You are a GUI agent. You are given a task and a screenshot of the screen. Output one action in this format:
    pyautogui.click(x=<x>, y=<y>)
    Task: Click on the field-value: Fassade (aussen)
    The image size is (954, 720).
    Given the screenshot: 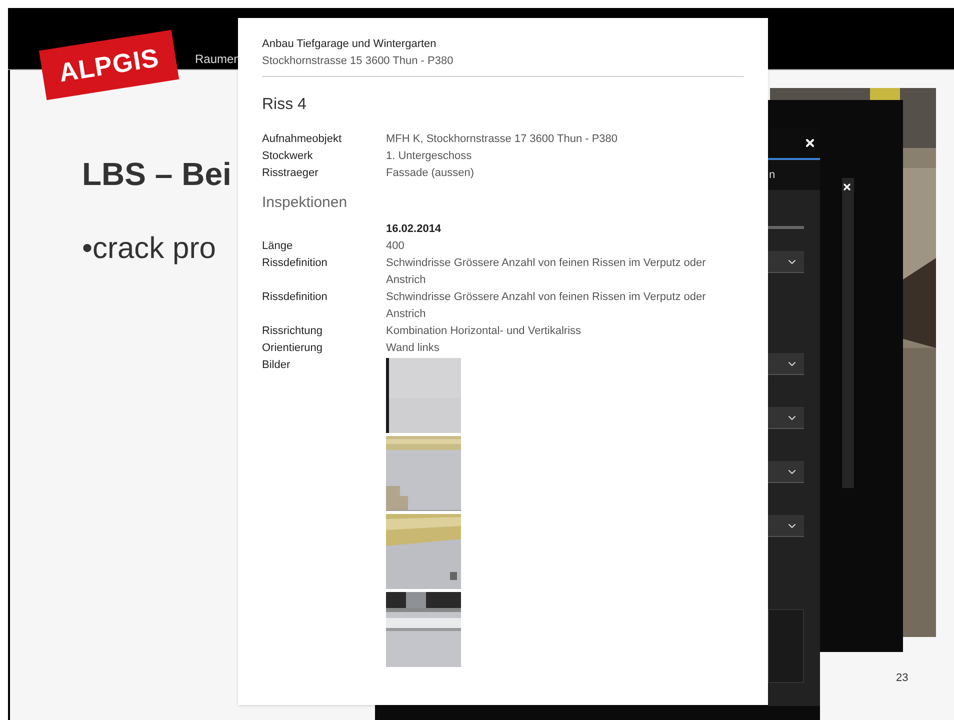 What is the action you would take?
    pyautogui.click(x=431, y=173)
    